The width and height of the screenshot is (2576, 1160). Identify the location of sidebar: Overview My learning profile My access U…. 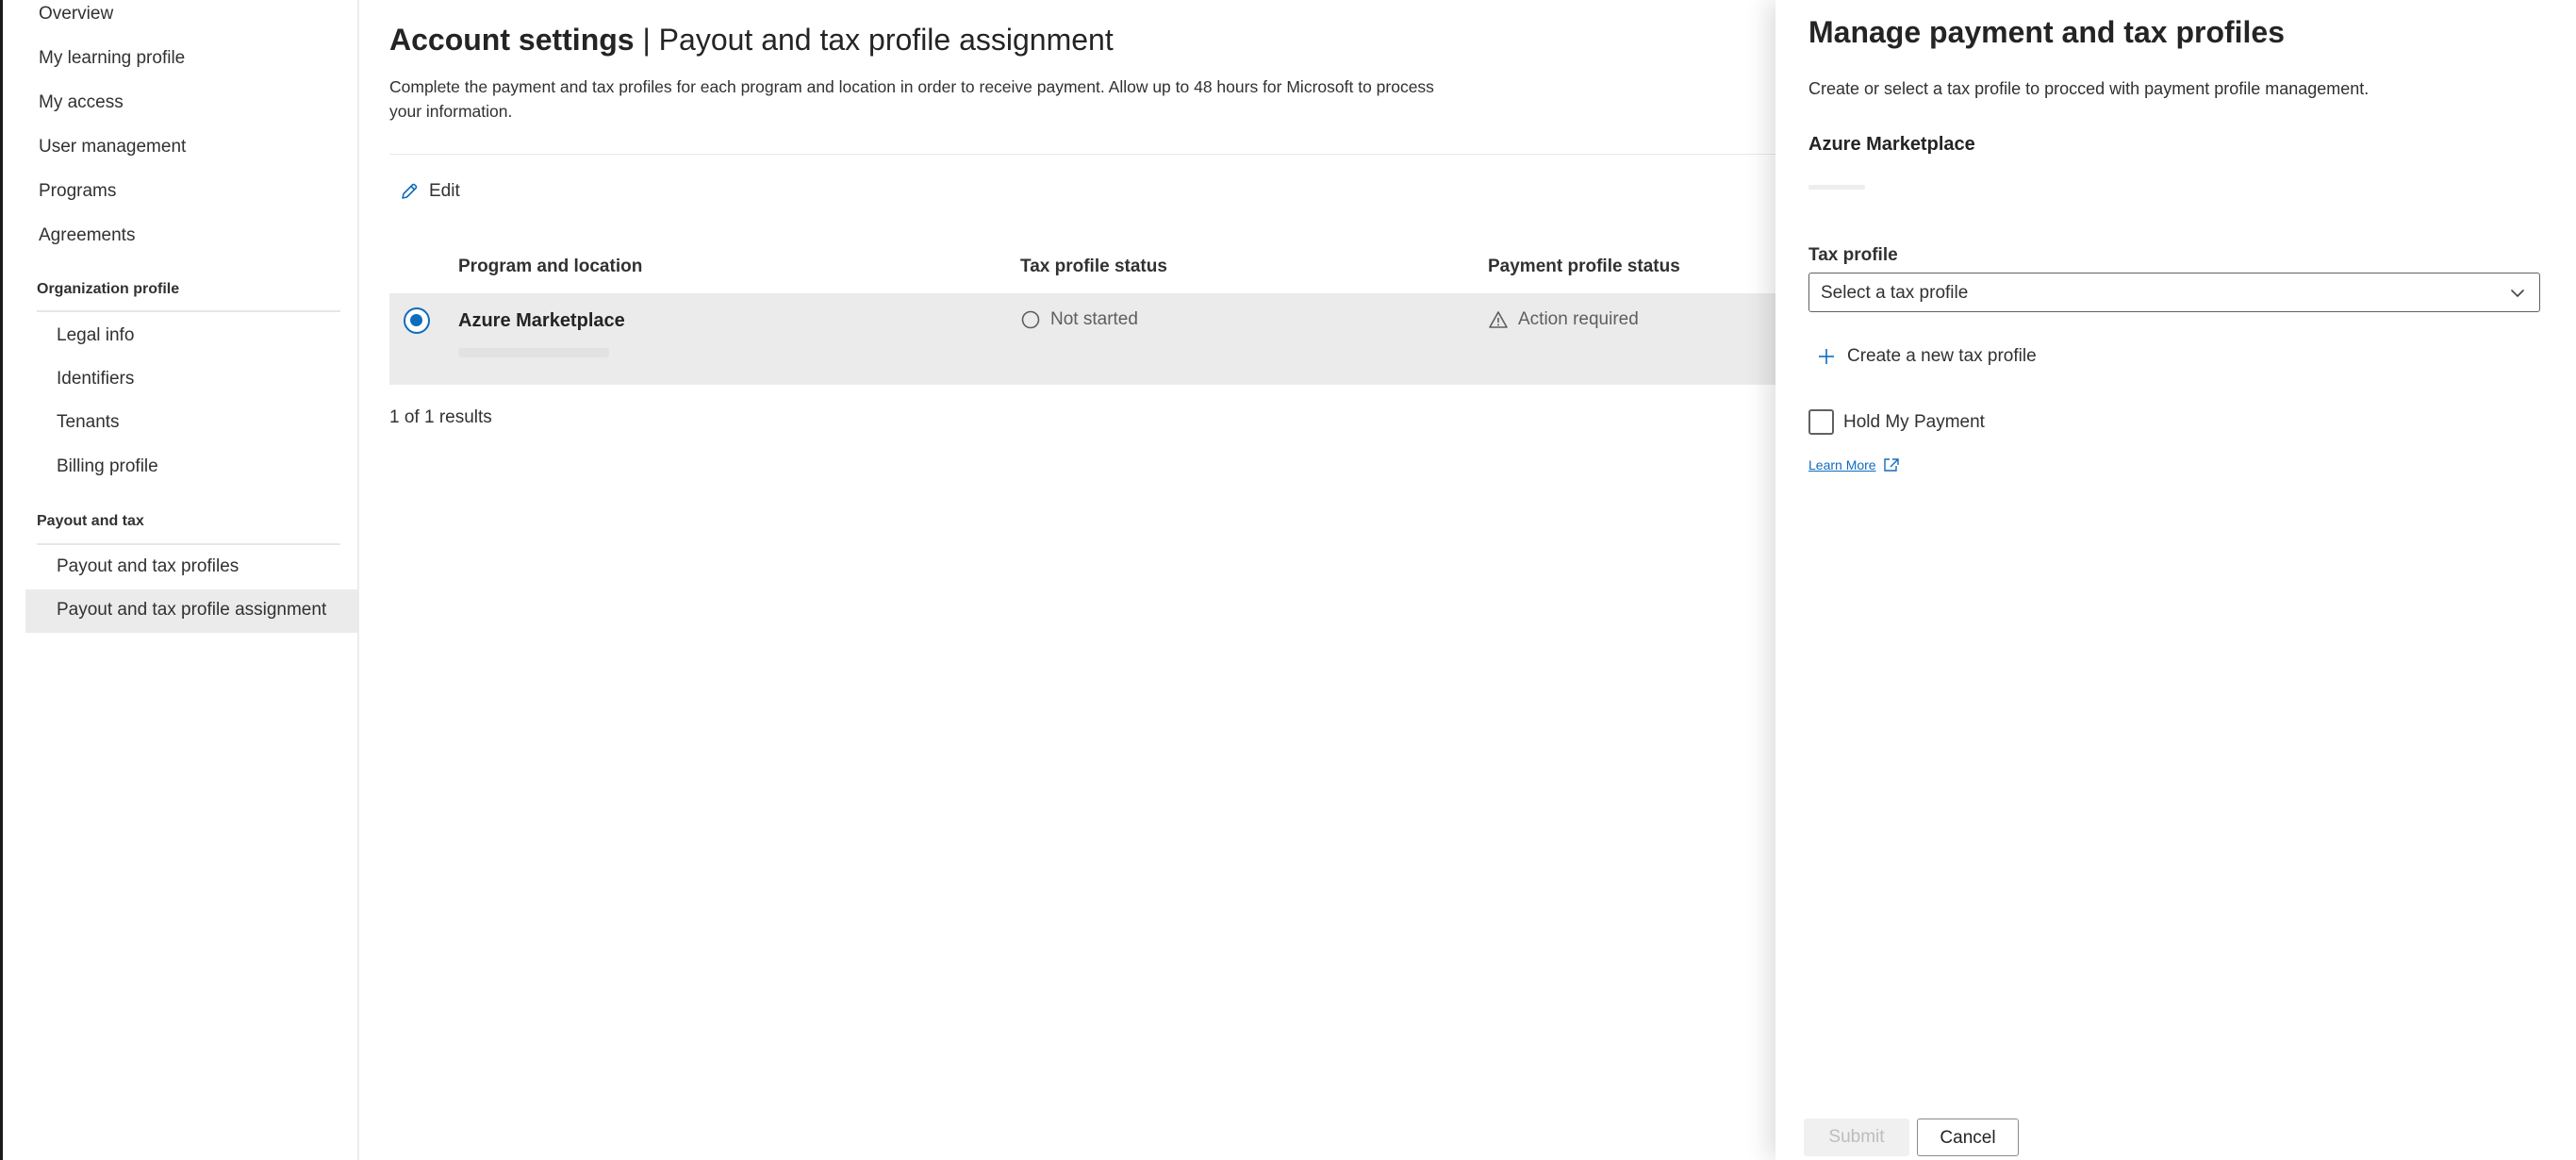
(182, 580).